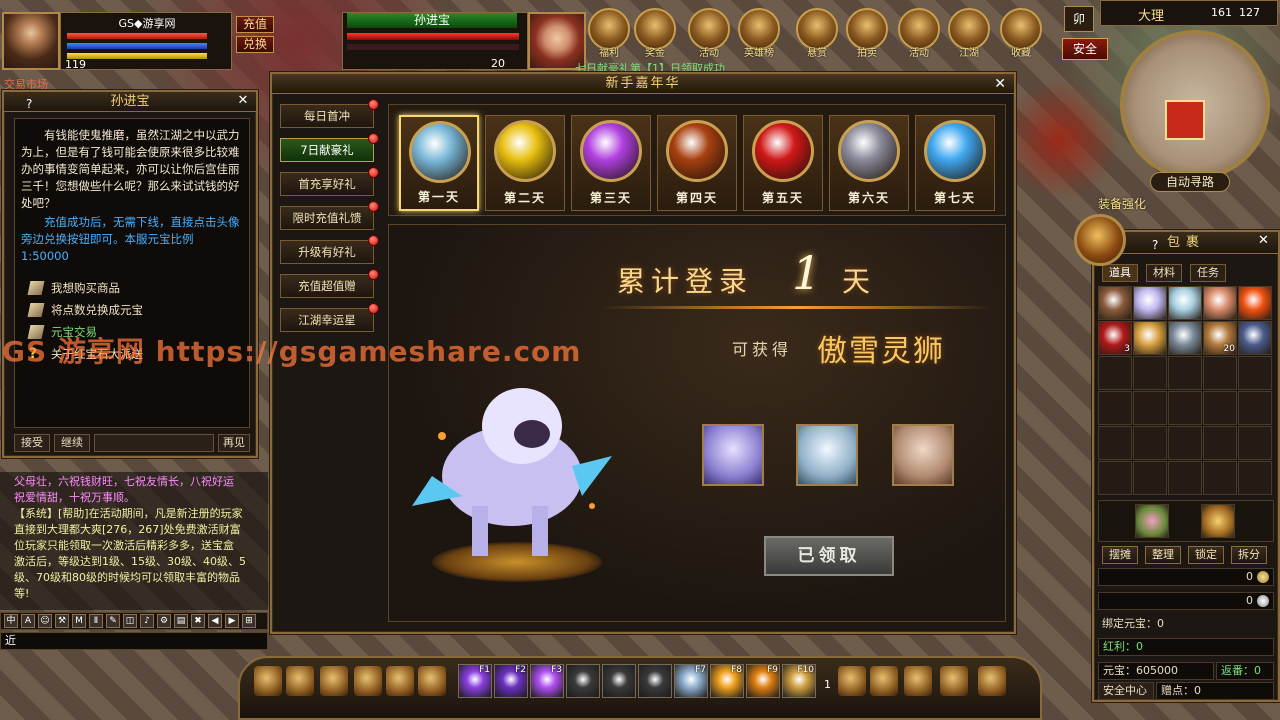 The width and height of the screenshot is (1280, 720). Describe the element at coordinates (11, 621) in the screenshot. I see `chat-tool-icon: 中` at that location.